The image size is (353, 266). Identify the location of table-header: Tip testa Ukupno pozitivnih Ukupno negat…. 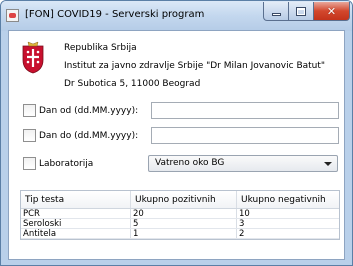
(180, 200).